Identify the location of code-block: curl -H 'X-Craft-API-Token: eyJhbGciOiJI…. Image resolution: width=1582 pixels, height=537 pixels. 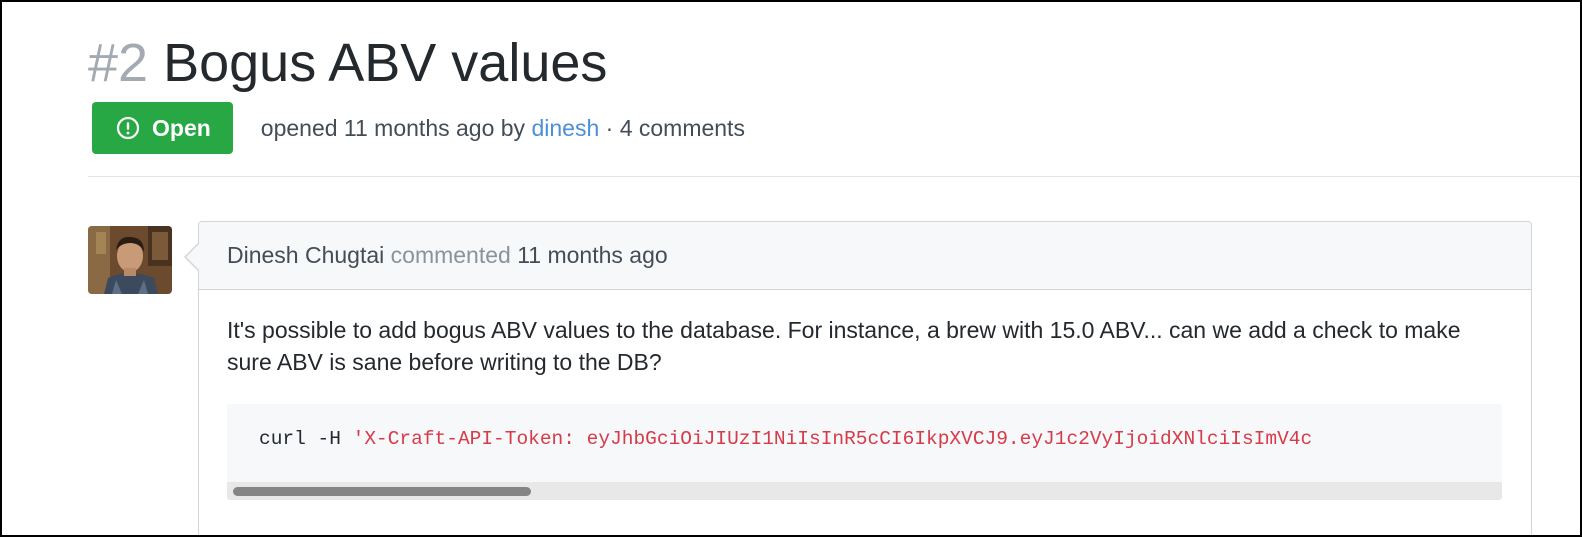
(864, 452).